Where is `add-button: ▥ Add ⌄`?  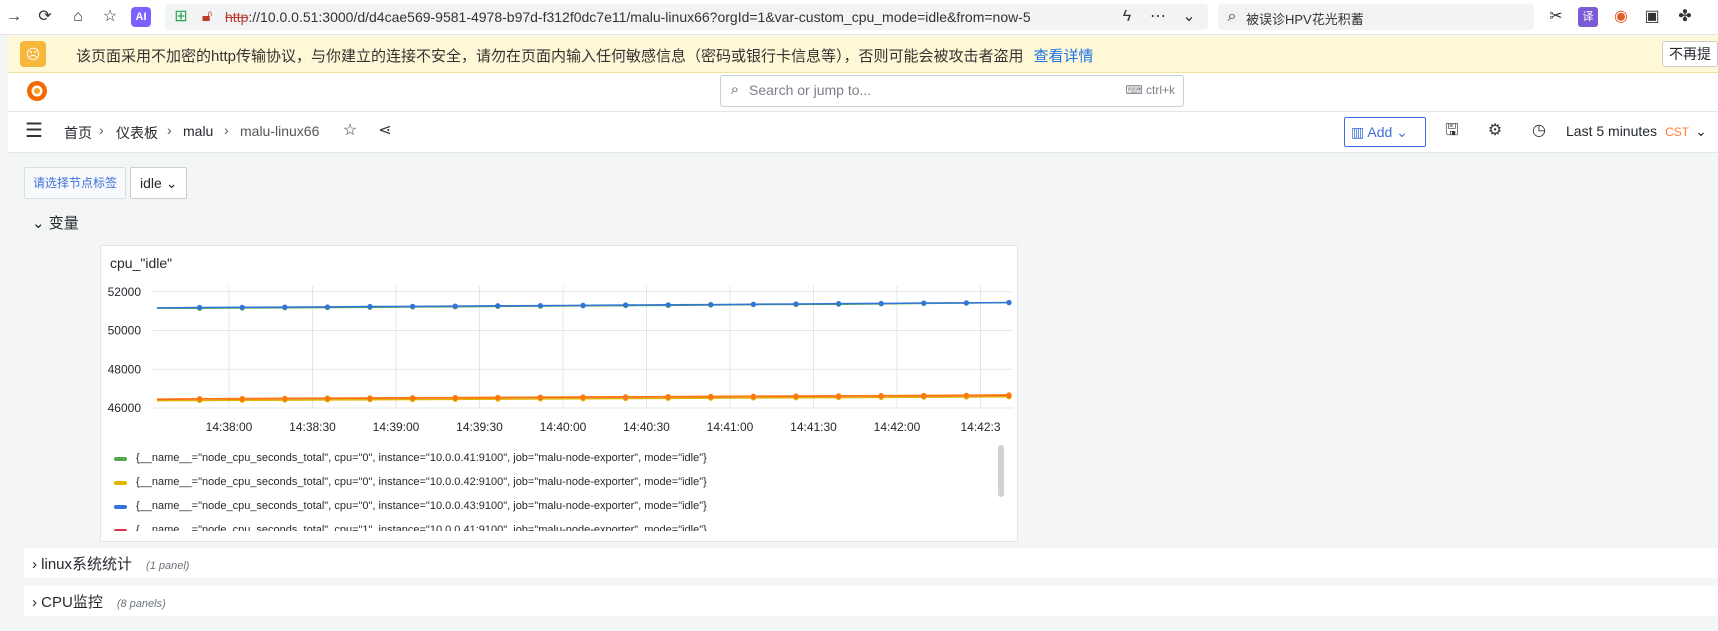 add-button: ▥ Add ⌄ is located at coordinates (1385, 132).